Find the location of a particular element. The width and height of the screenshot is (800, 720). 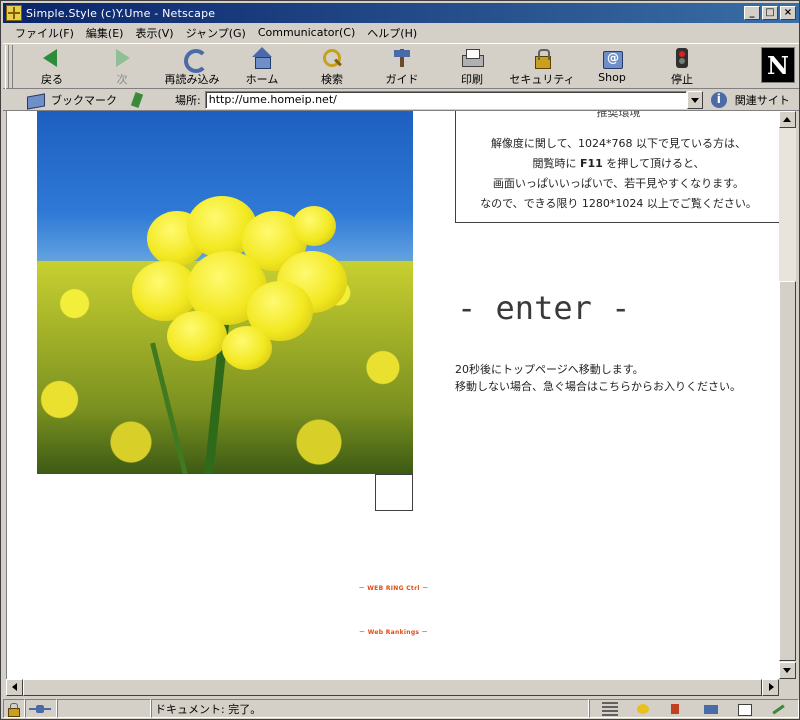

stop-label: 停止 is located at coordinates (682, 79).